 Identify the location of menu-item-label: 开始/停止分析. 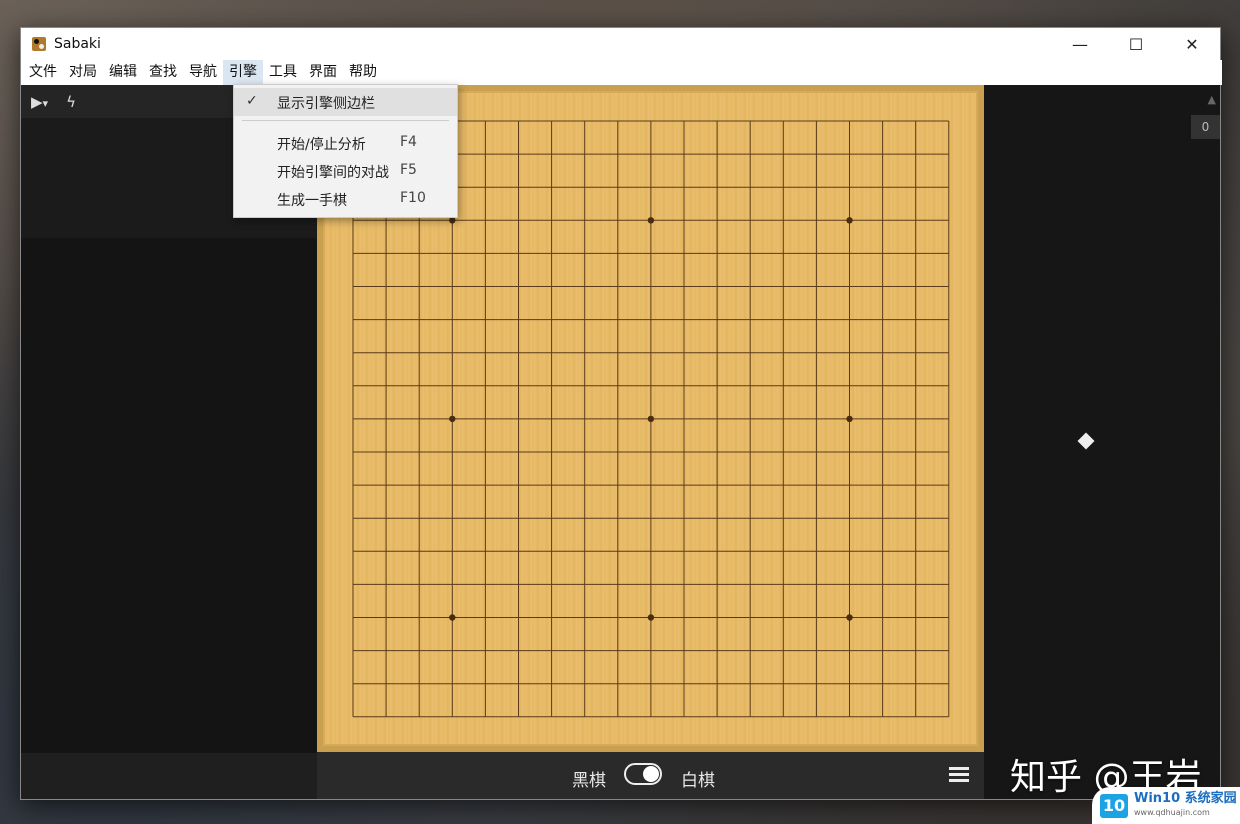
(321, 145).